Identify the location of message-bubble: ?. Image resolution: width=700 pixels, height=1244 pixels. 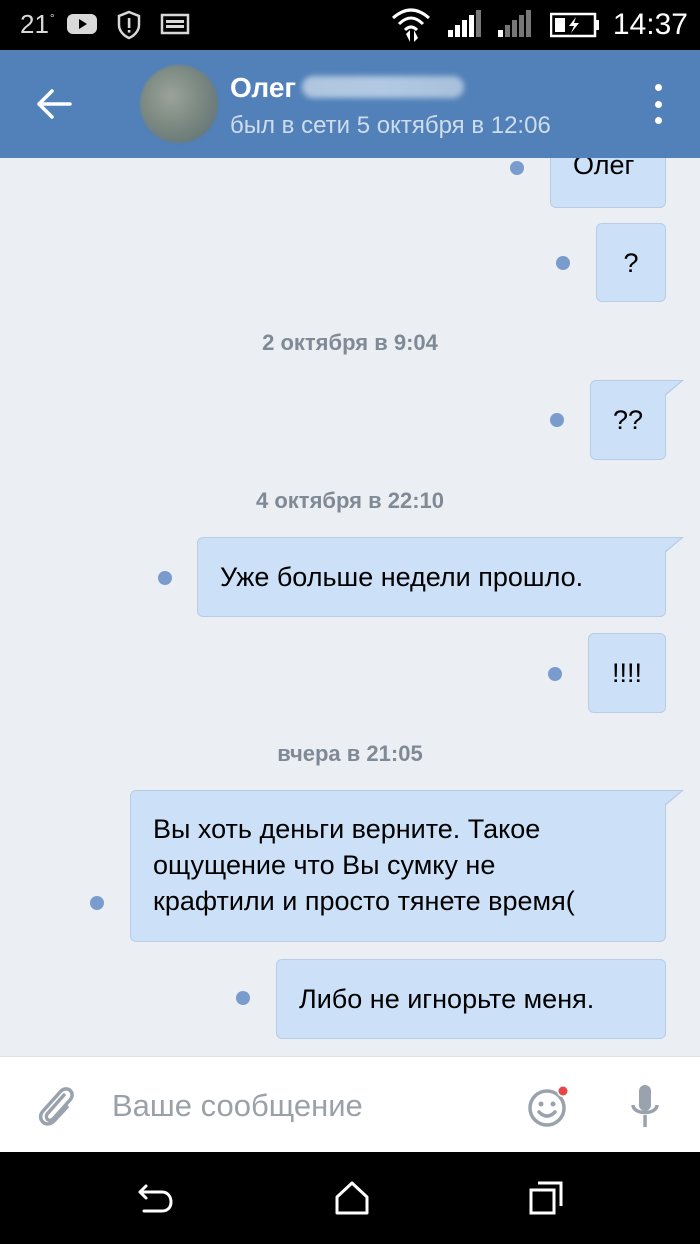
(631, 262).